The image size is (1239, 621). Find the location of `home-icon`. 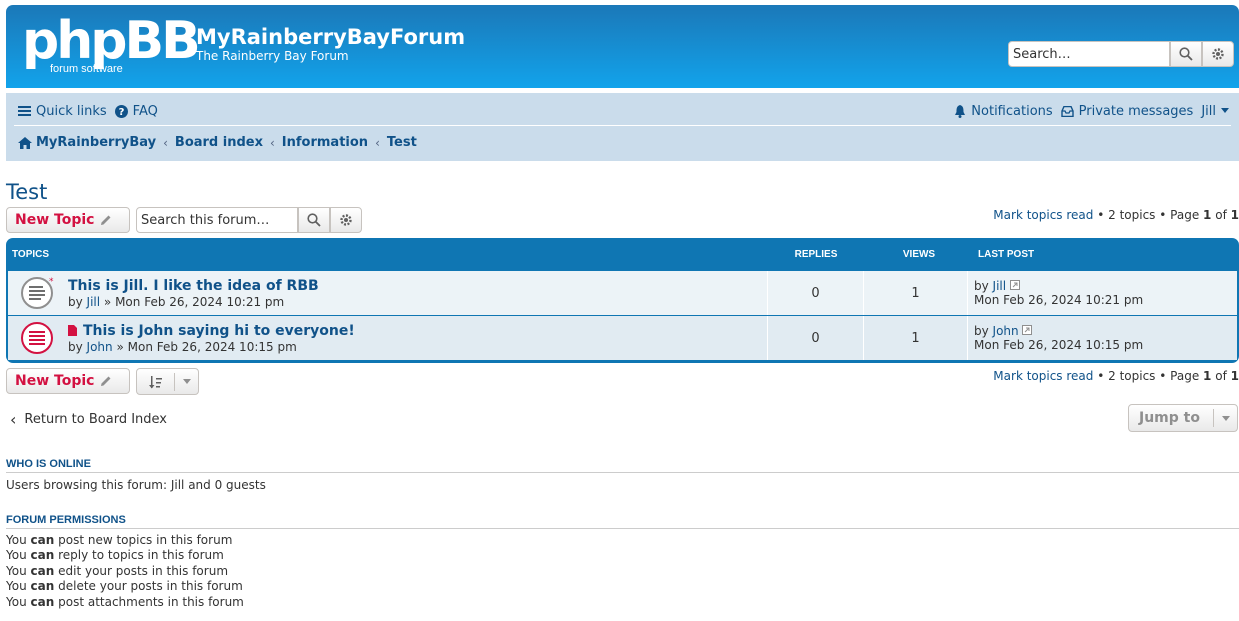

home-icon is located at coordinates (25, 142).